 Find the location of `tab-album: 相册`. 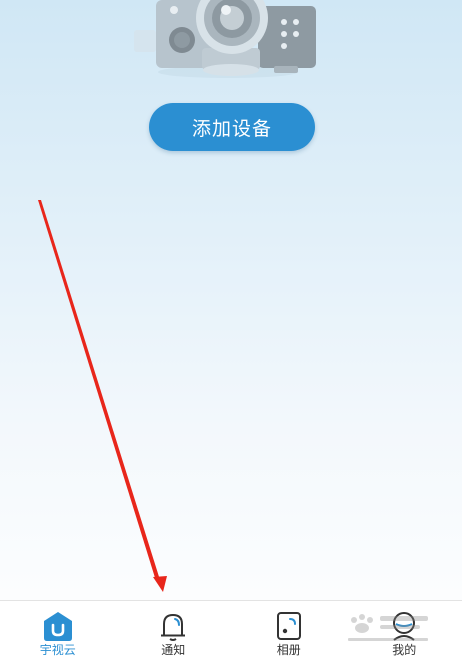

tab-album: 相册 is located at coordinates (289, 630).